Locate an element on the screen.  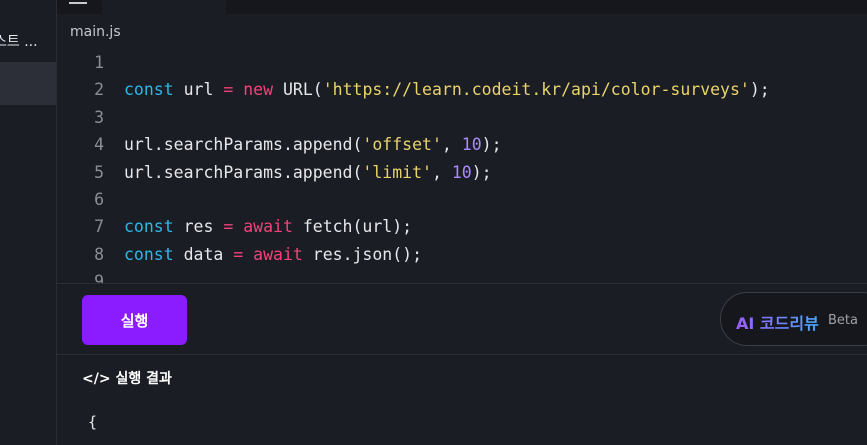
code-token: url is located at coordinates (198, 90).